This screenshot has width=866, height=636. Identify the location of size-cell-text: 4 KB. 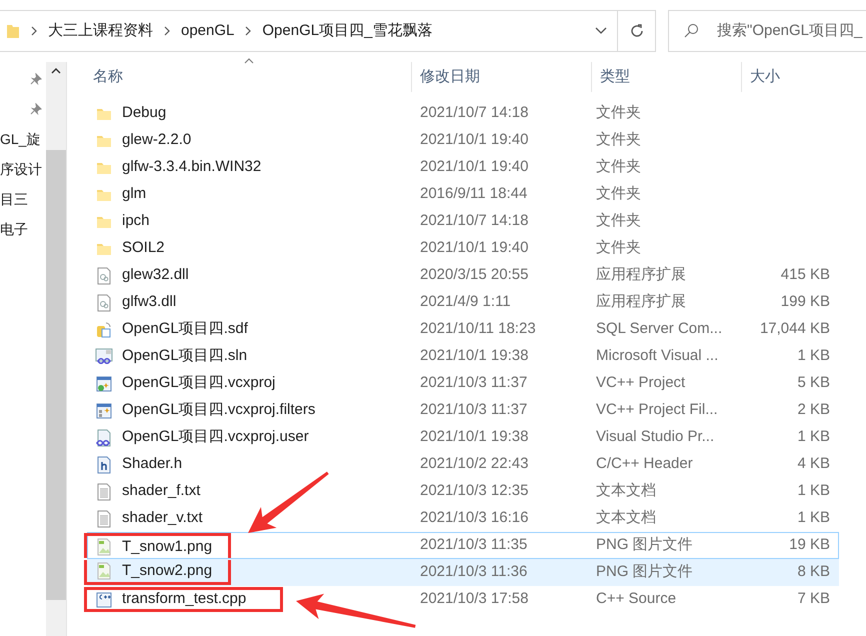
(813, 464).